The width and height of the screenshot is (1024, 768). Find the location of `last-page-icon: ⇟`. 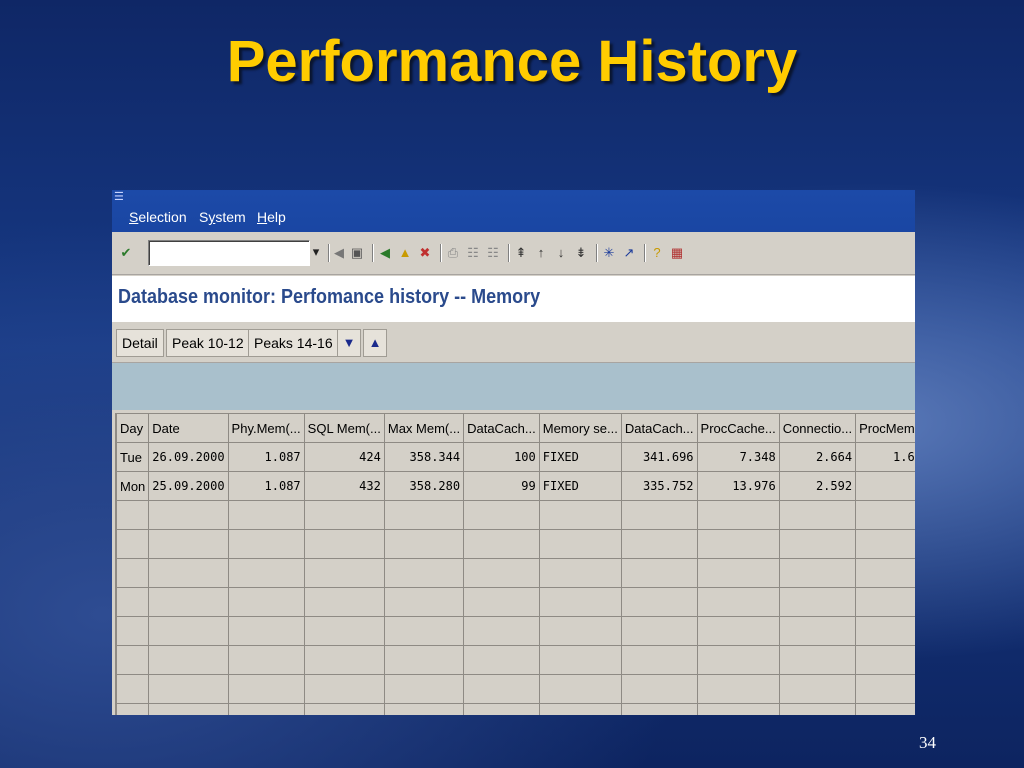

last-page-icon: ⇟ is located at coordinates (581, 253).